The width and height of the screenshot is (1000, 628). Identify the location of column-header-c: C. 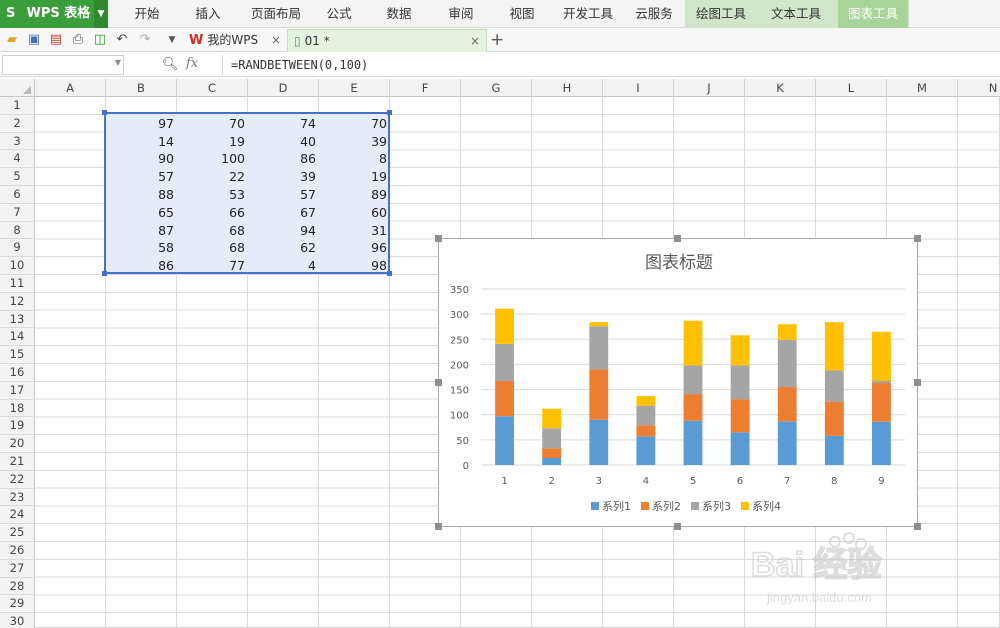
(212, 88).